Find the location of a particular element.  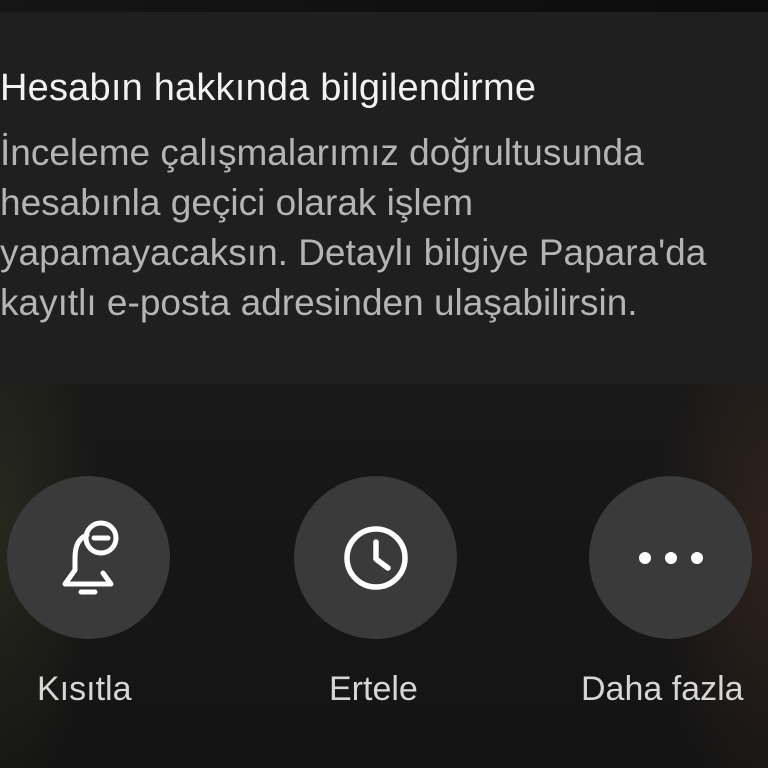

more-label: Daha fazla is located at coordinates (662, 689).